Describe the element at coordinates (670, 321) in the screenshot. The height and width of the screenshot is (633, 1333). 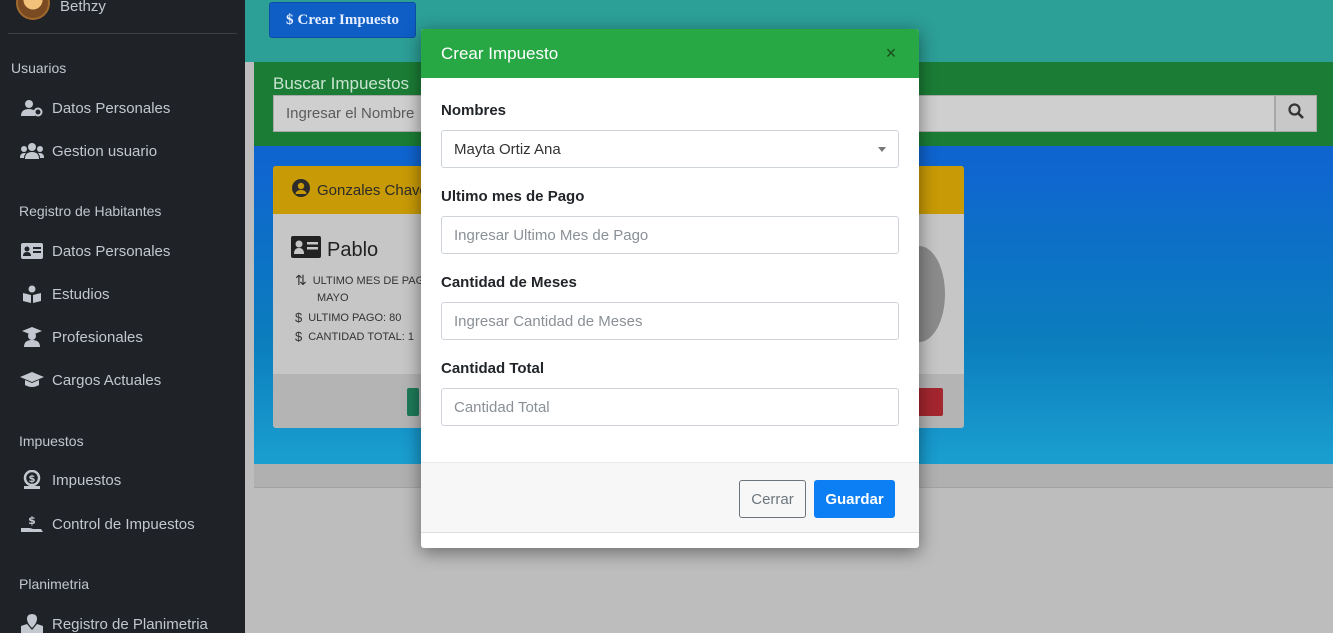
I see `cantidad-meses-input: Ingresar Cantidad de Meses` at that location.